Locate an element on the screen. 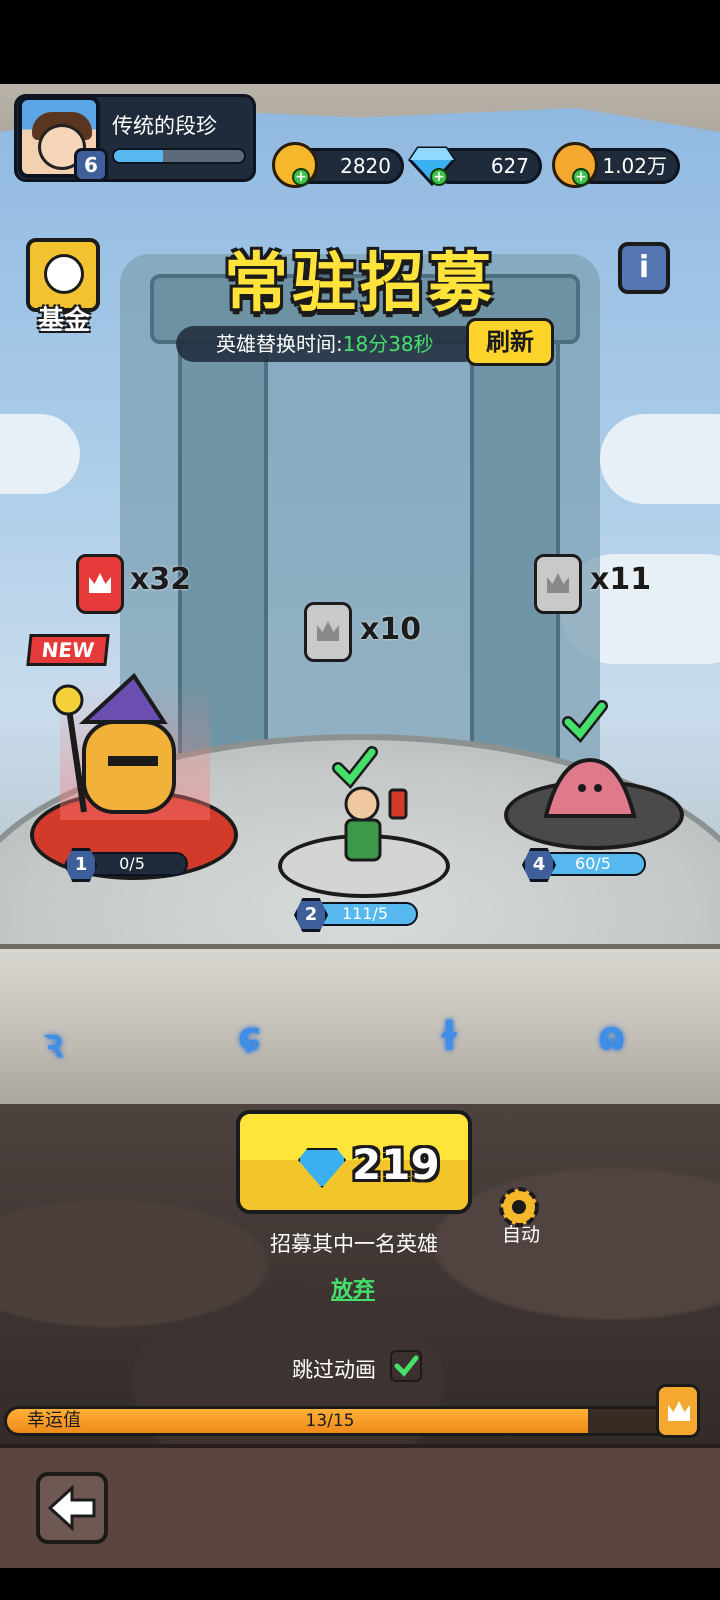 The height and width of the screenshot is (1600, 720). player-name: 传统的段珍 is located at coordinates (164, 126).